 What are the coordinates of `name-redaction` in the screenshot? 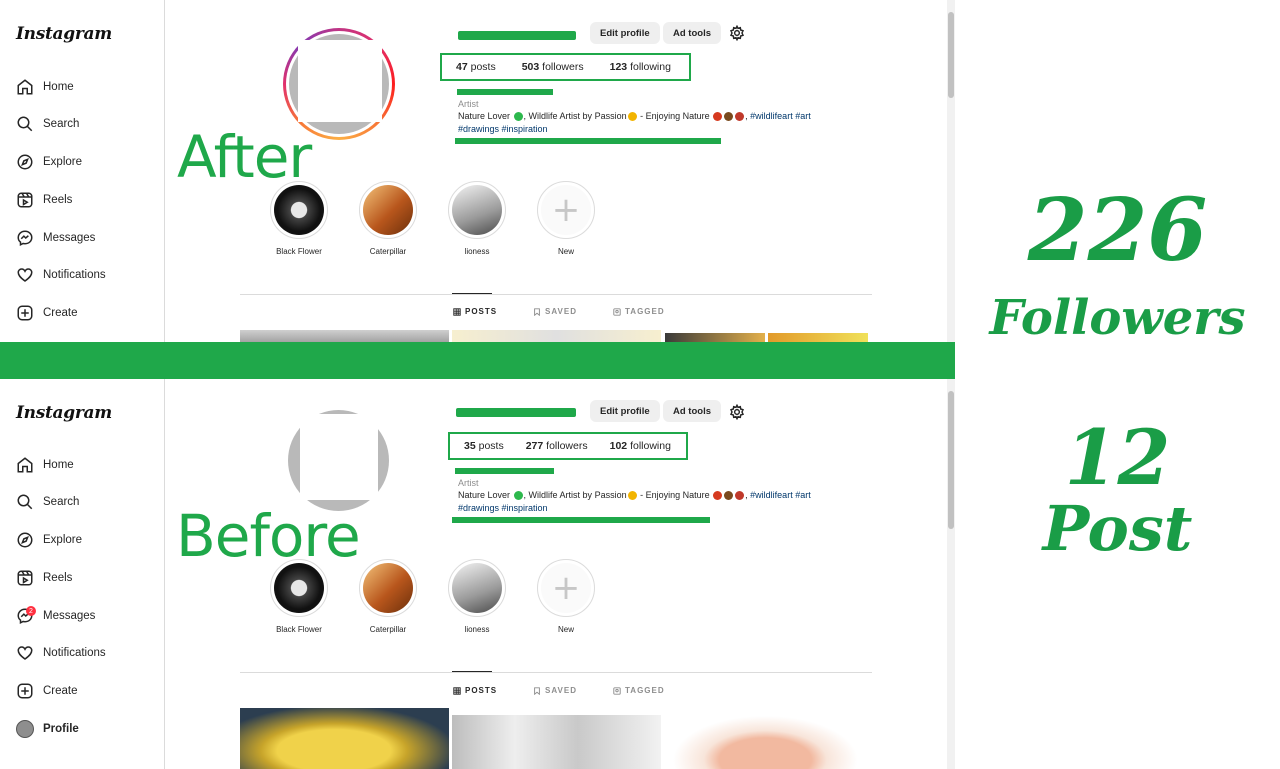 It's located at (504, 471).